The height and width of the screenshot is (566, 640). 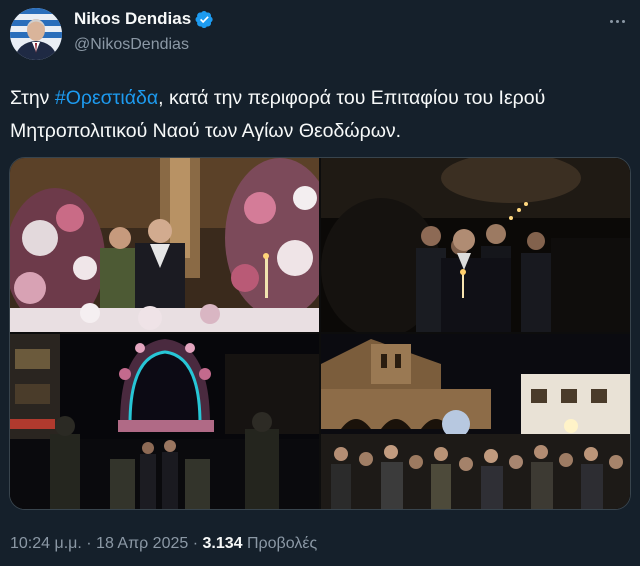 What do you see at coordinates (475, 245) in the screenshot?
I see `photo-candlelit-crowd` at bounding box center [475, 245].